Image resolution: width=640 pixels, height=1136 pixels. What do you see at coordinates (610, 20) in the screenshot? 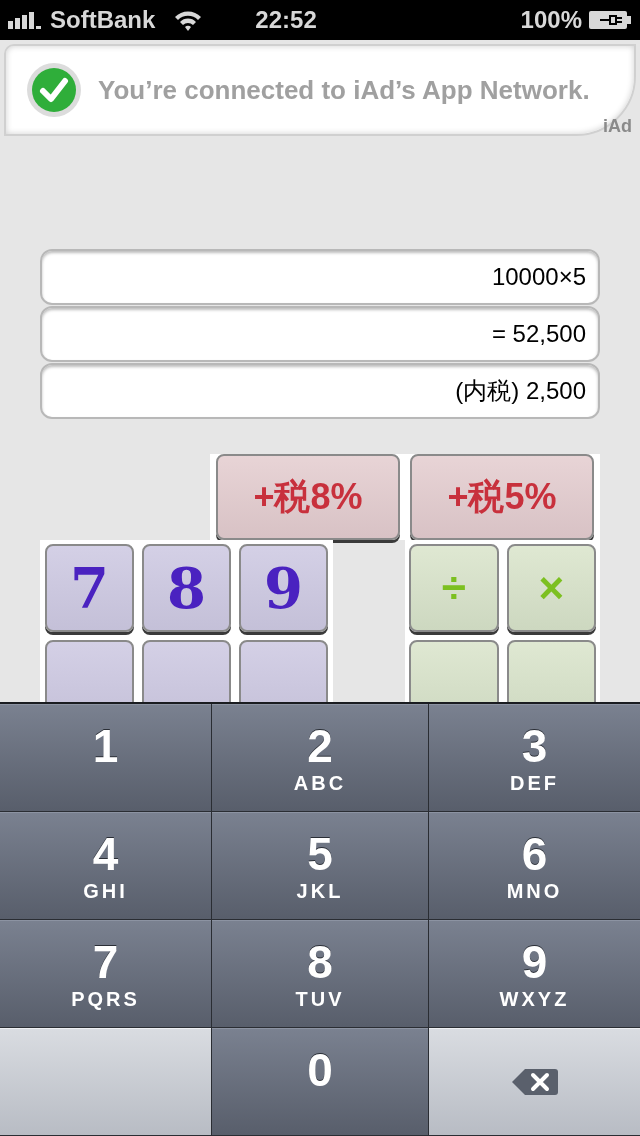
I see `battery-icon` at bounding box center [610, 20].